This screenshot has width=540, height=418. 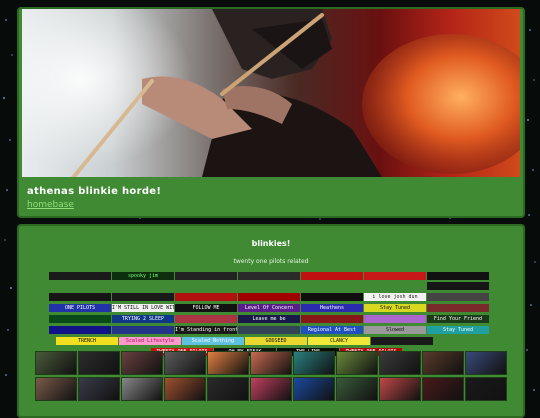 What do you see at coordinates (213, 341) in the screenshot?
I see `blinkie: Scaled Nothing` at bounding box center [213, 341].